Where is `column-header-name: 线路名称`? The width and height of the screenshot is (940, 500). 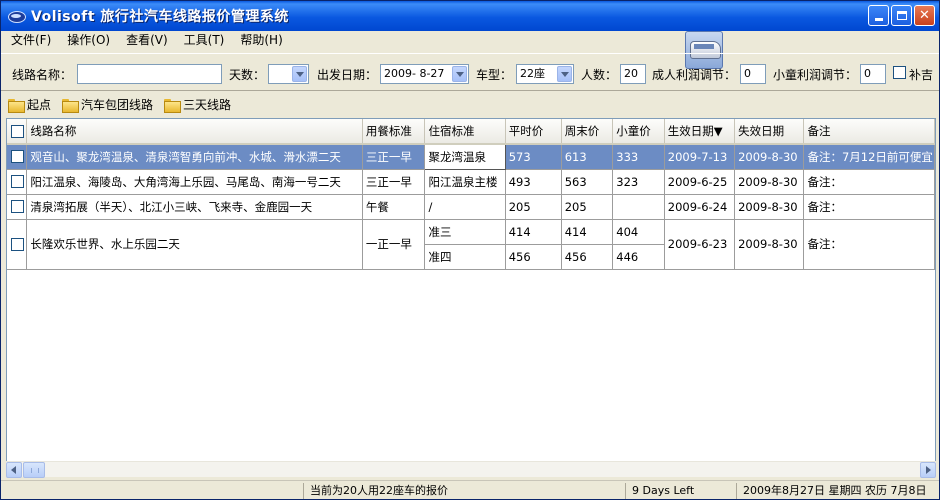
column-header-name: 线路名称 is located at coordinates (194, 132).